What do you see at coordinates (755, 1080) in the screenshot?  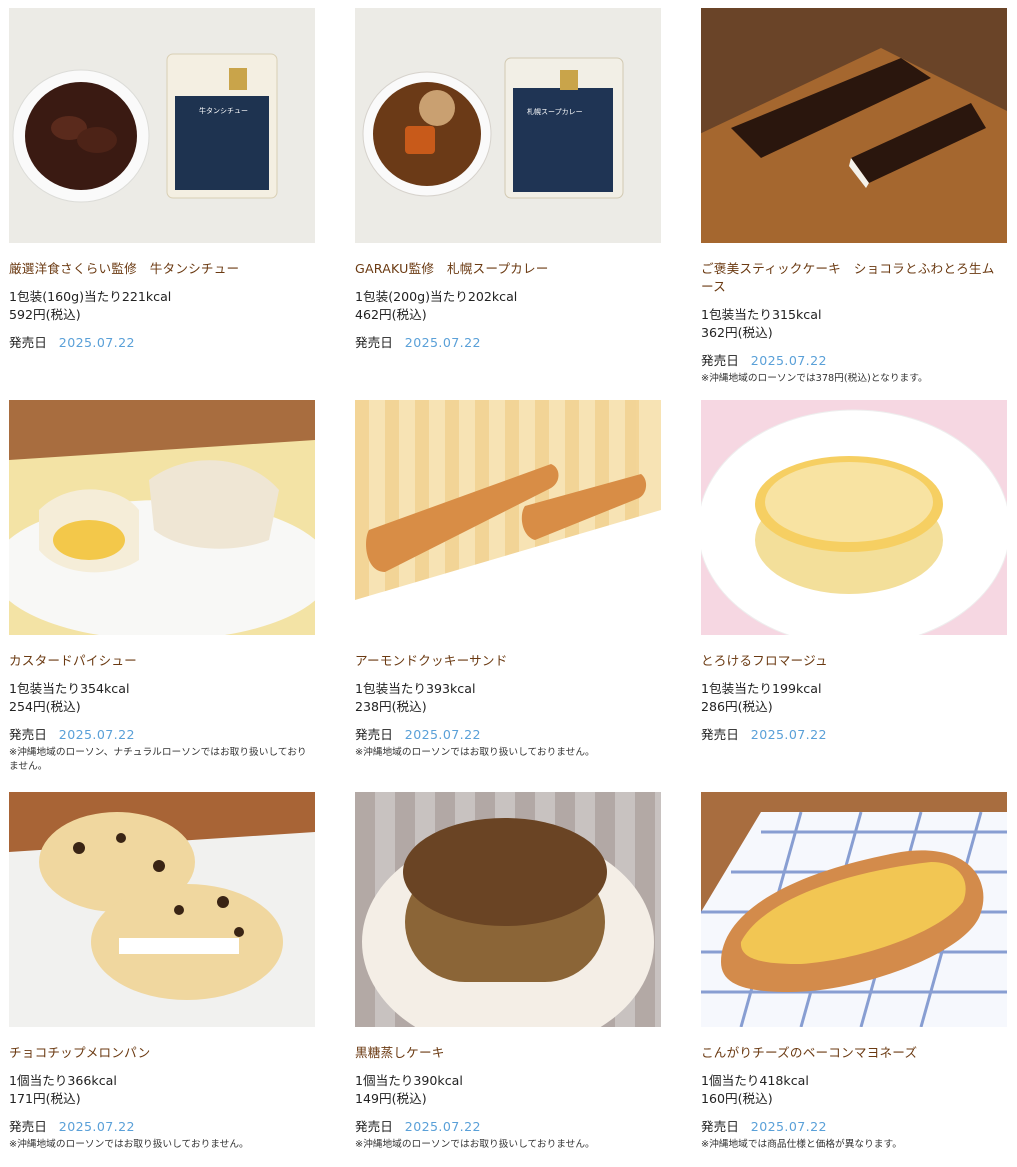 I see `product-spec: 1個当たり418kcal` at bounding box center [755, 1080].